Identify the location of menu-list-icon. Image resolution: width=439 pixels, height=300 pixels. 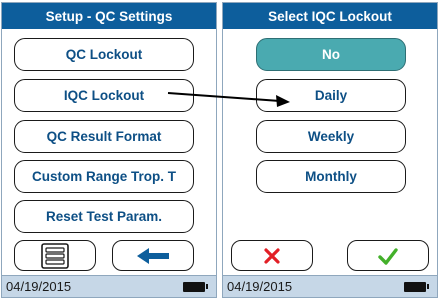
(55, 255).